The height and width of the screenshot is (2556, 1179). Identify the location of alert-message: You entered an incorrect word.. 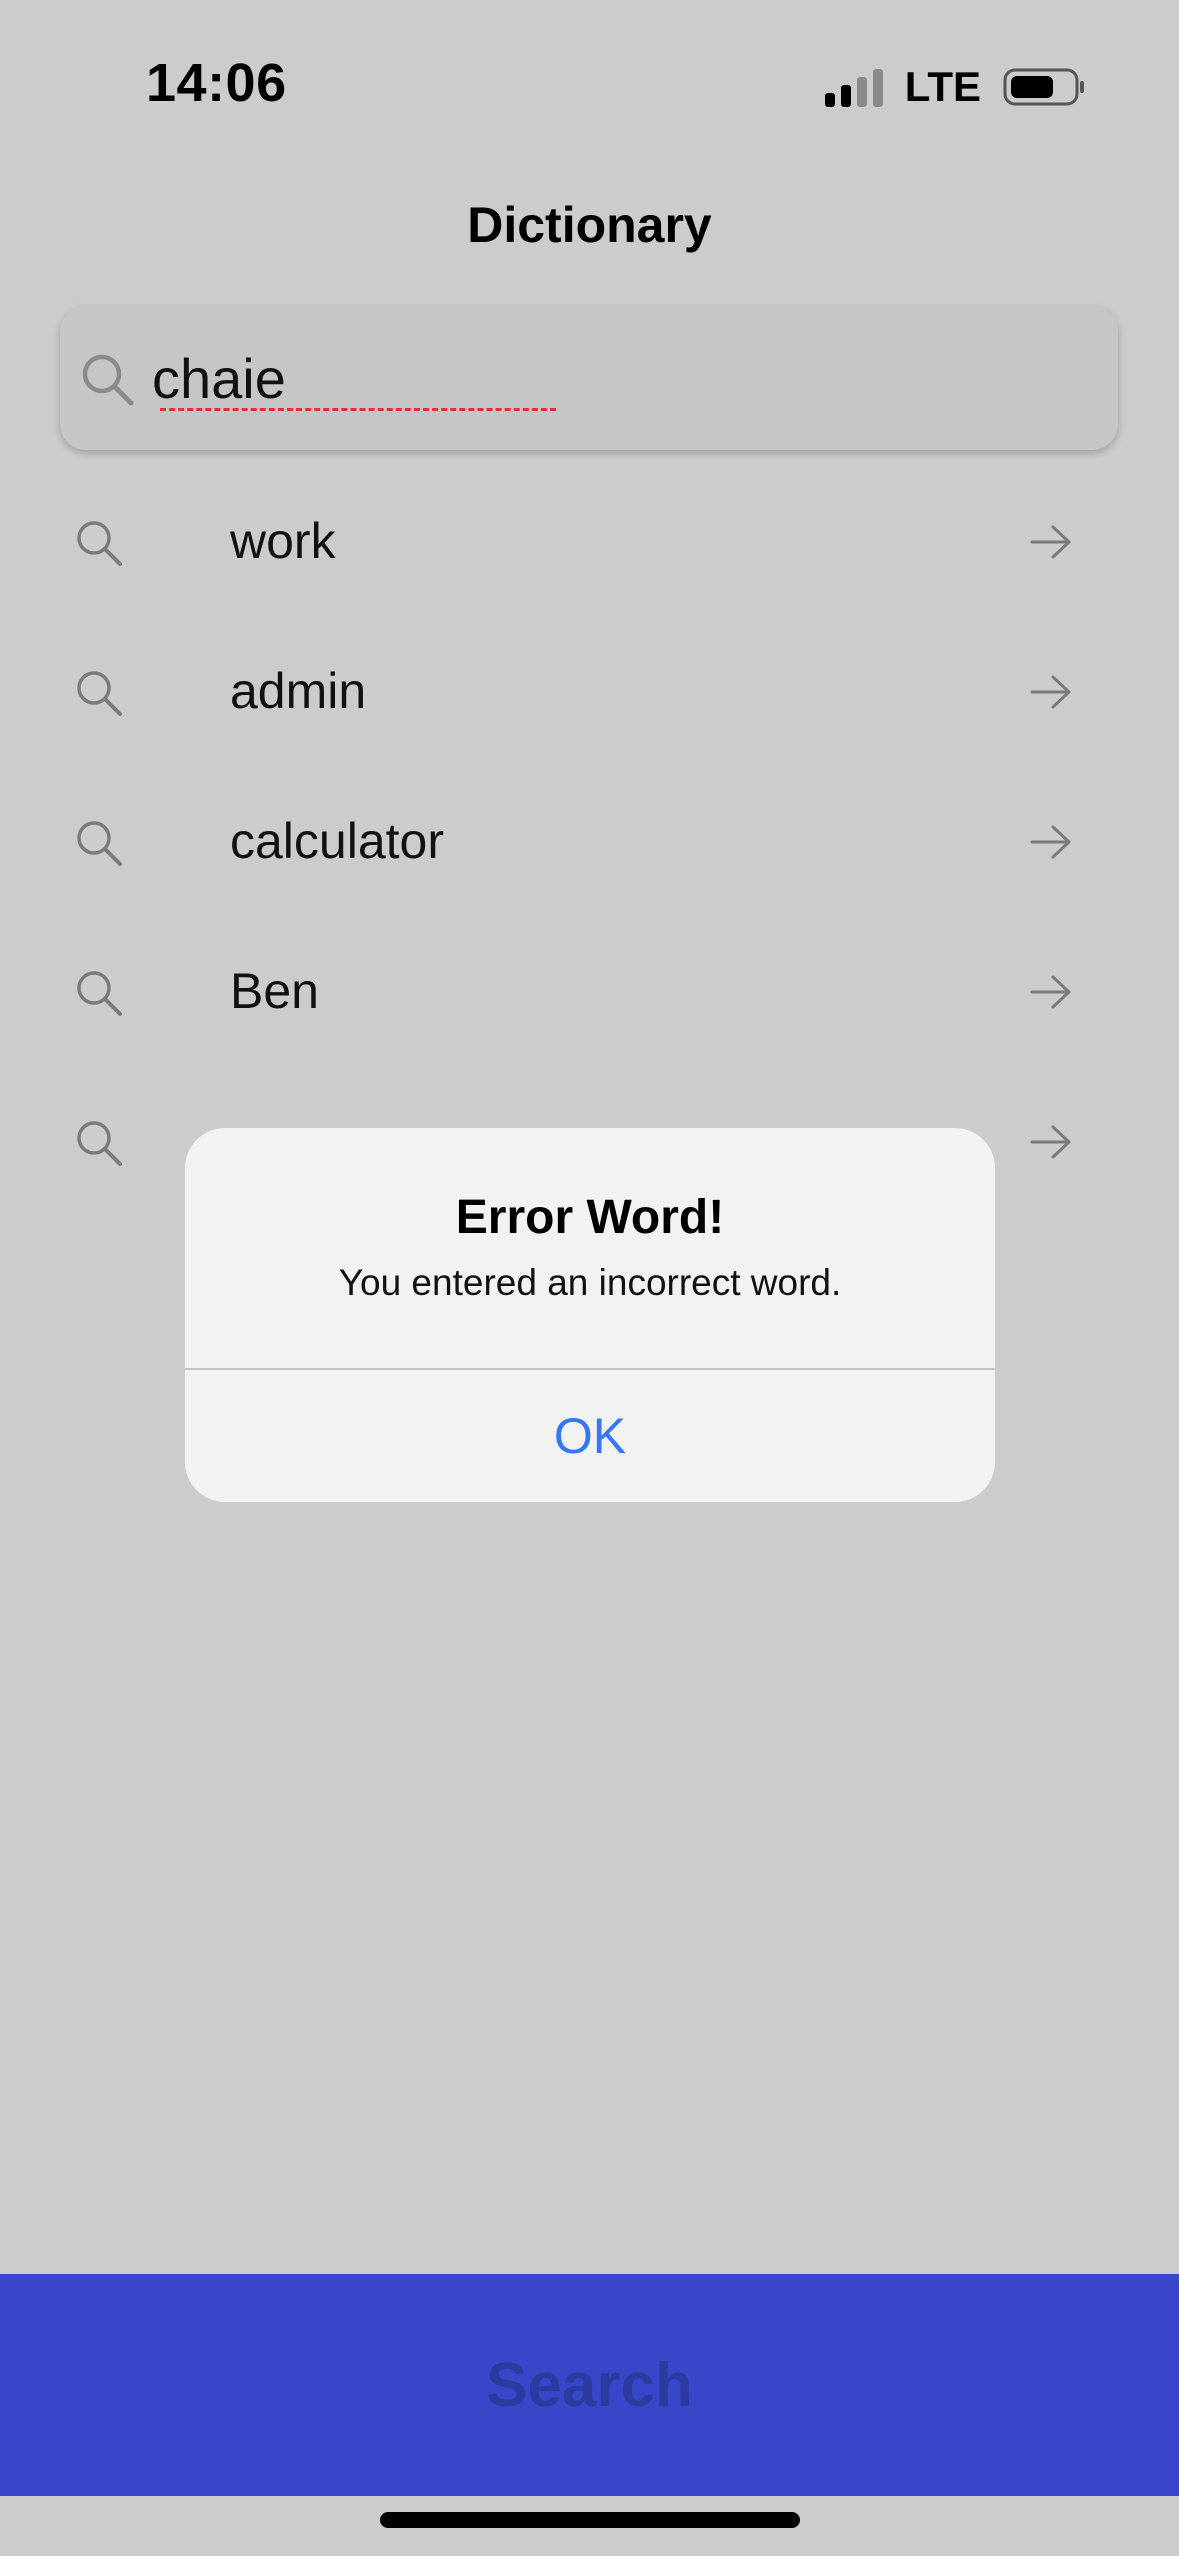
(590, 1282).